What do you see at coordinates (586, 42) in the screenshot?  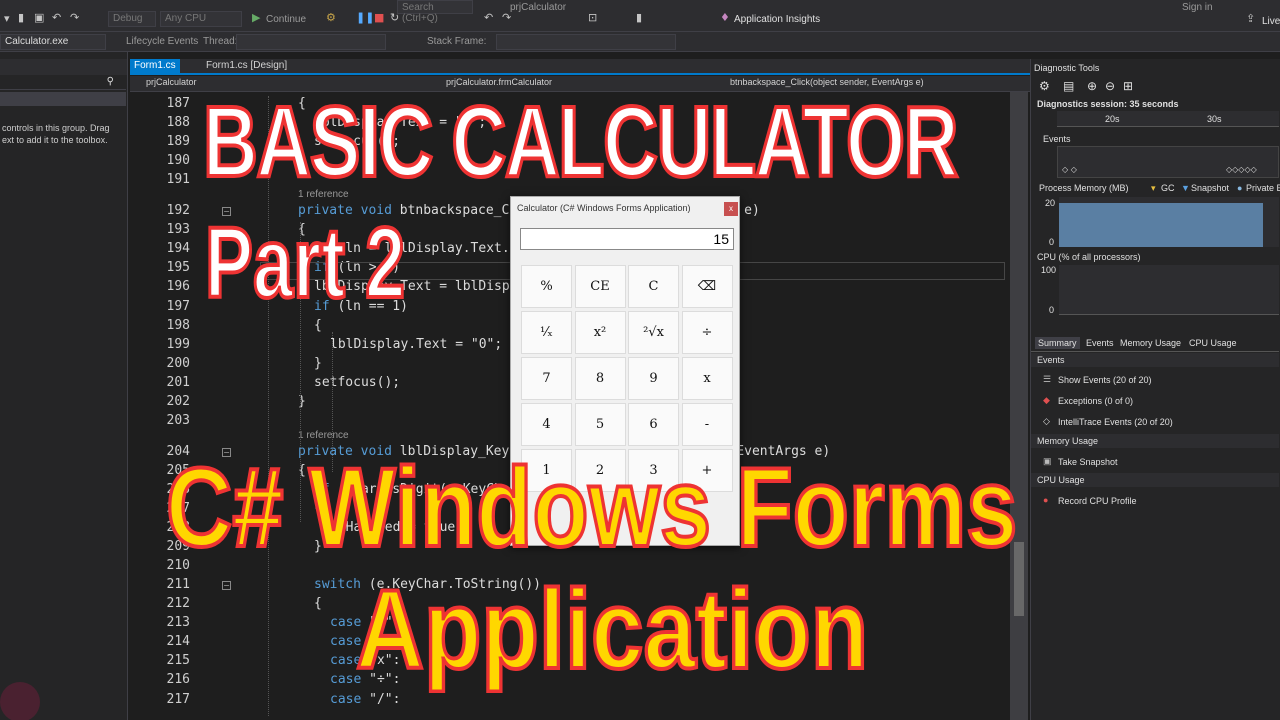 I see `stack-frame-dropdown` at bounding box center [586, 42].